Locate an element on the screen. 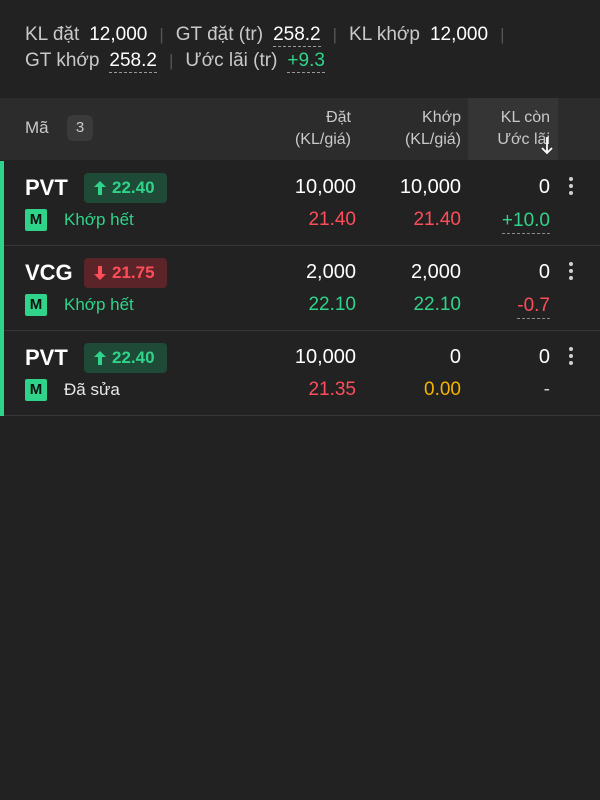 The width and height of the screenshot is (600, 800). column-header-order-title: Đặt is located at coordinates (338, 117).